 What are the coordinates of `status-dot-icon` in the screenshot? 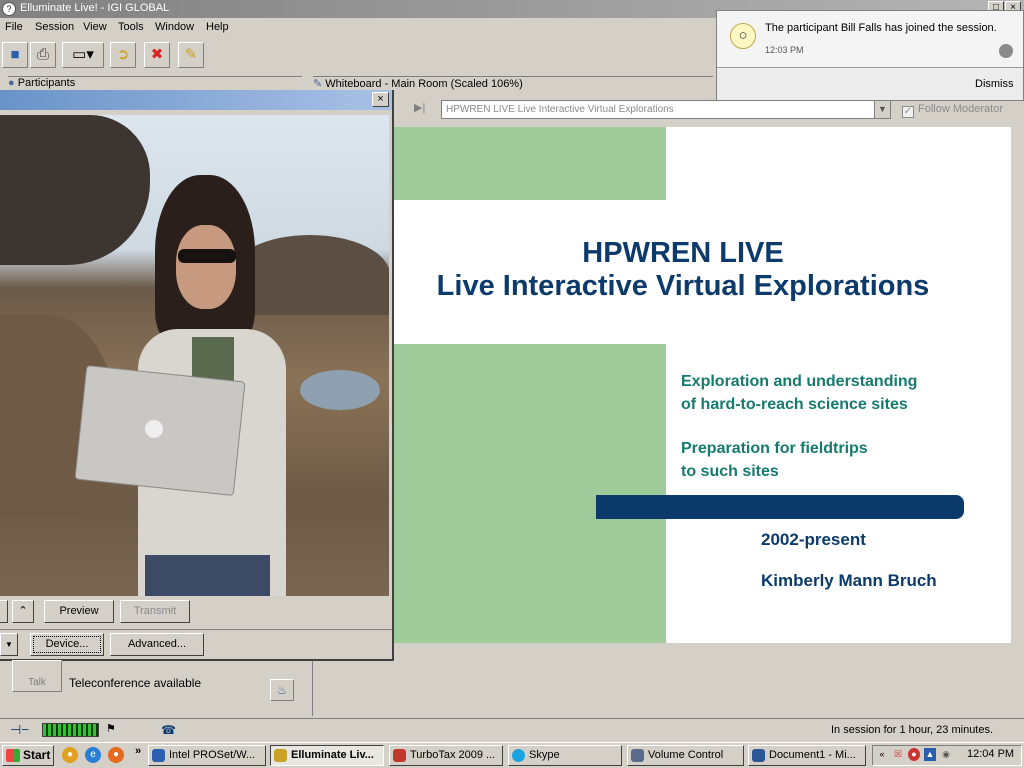 It's located at (1006, 51).